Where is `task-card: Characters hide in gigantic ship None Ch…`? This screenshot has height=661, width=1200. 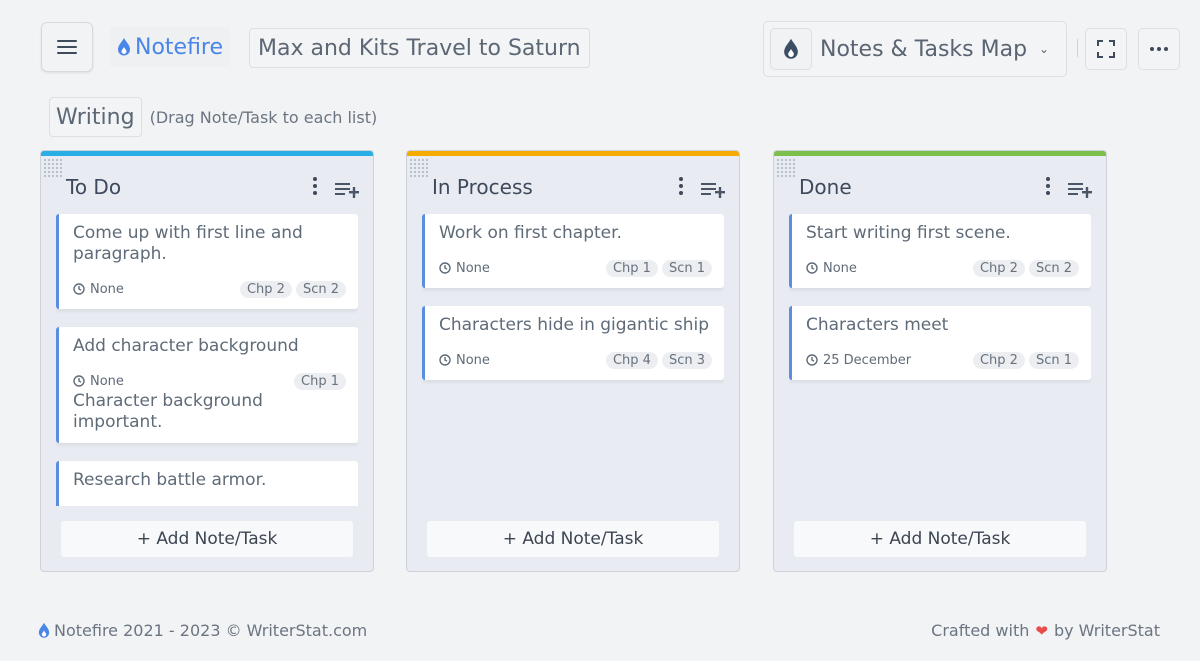 task-card: Characters hide in gigantic ship None Ch… is located at coordinates (573, 343).